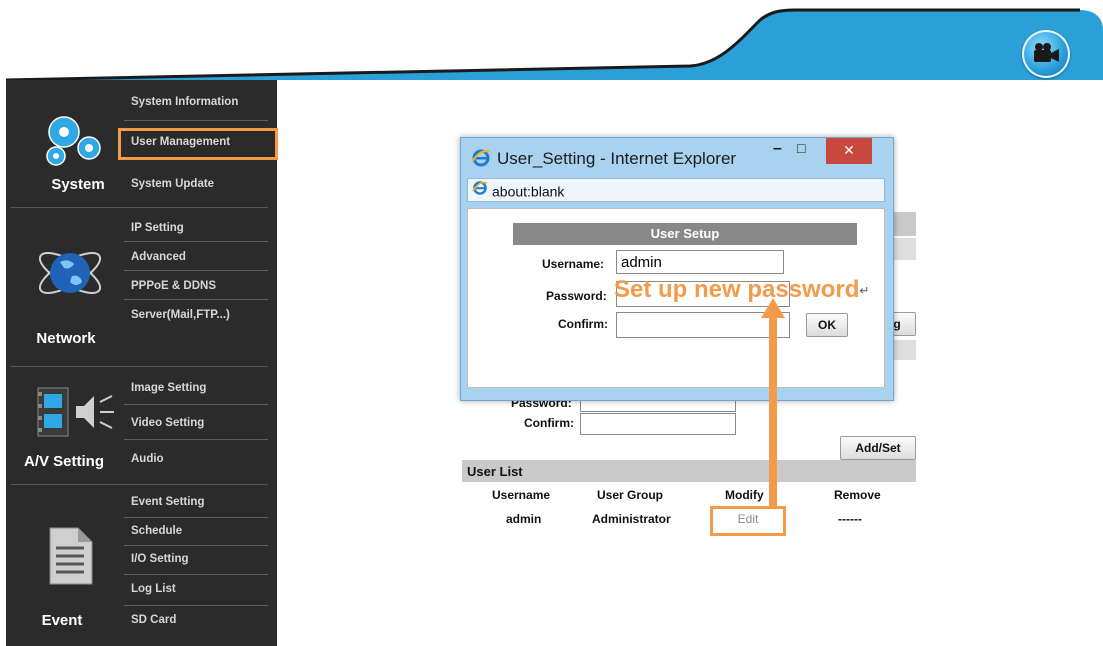 This screenshot has width=1103, height=646. I want to click on row-user-group: Administrator, so click(631, 519).